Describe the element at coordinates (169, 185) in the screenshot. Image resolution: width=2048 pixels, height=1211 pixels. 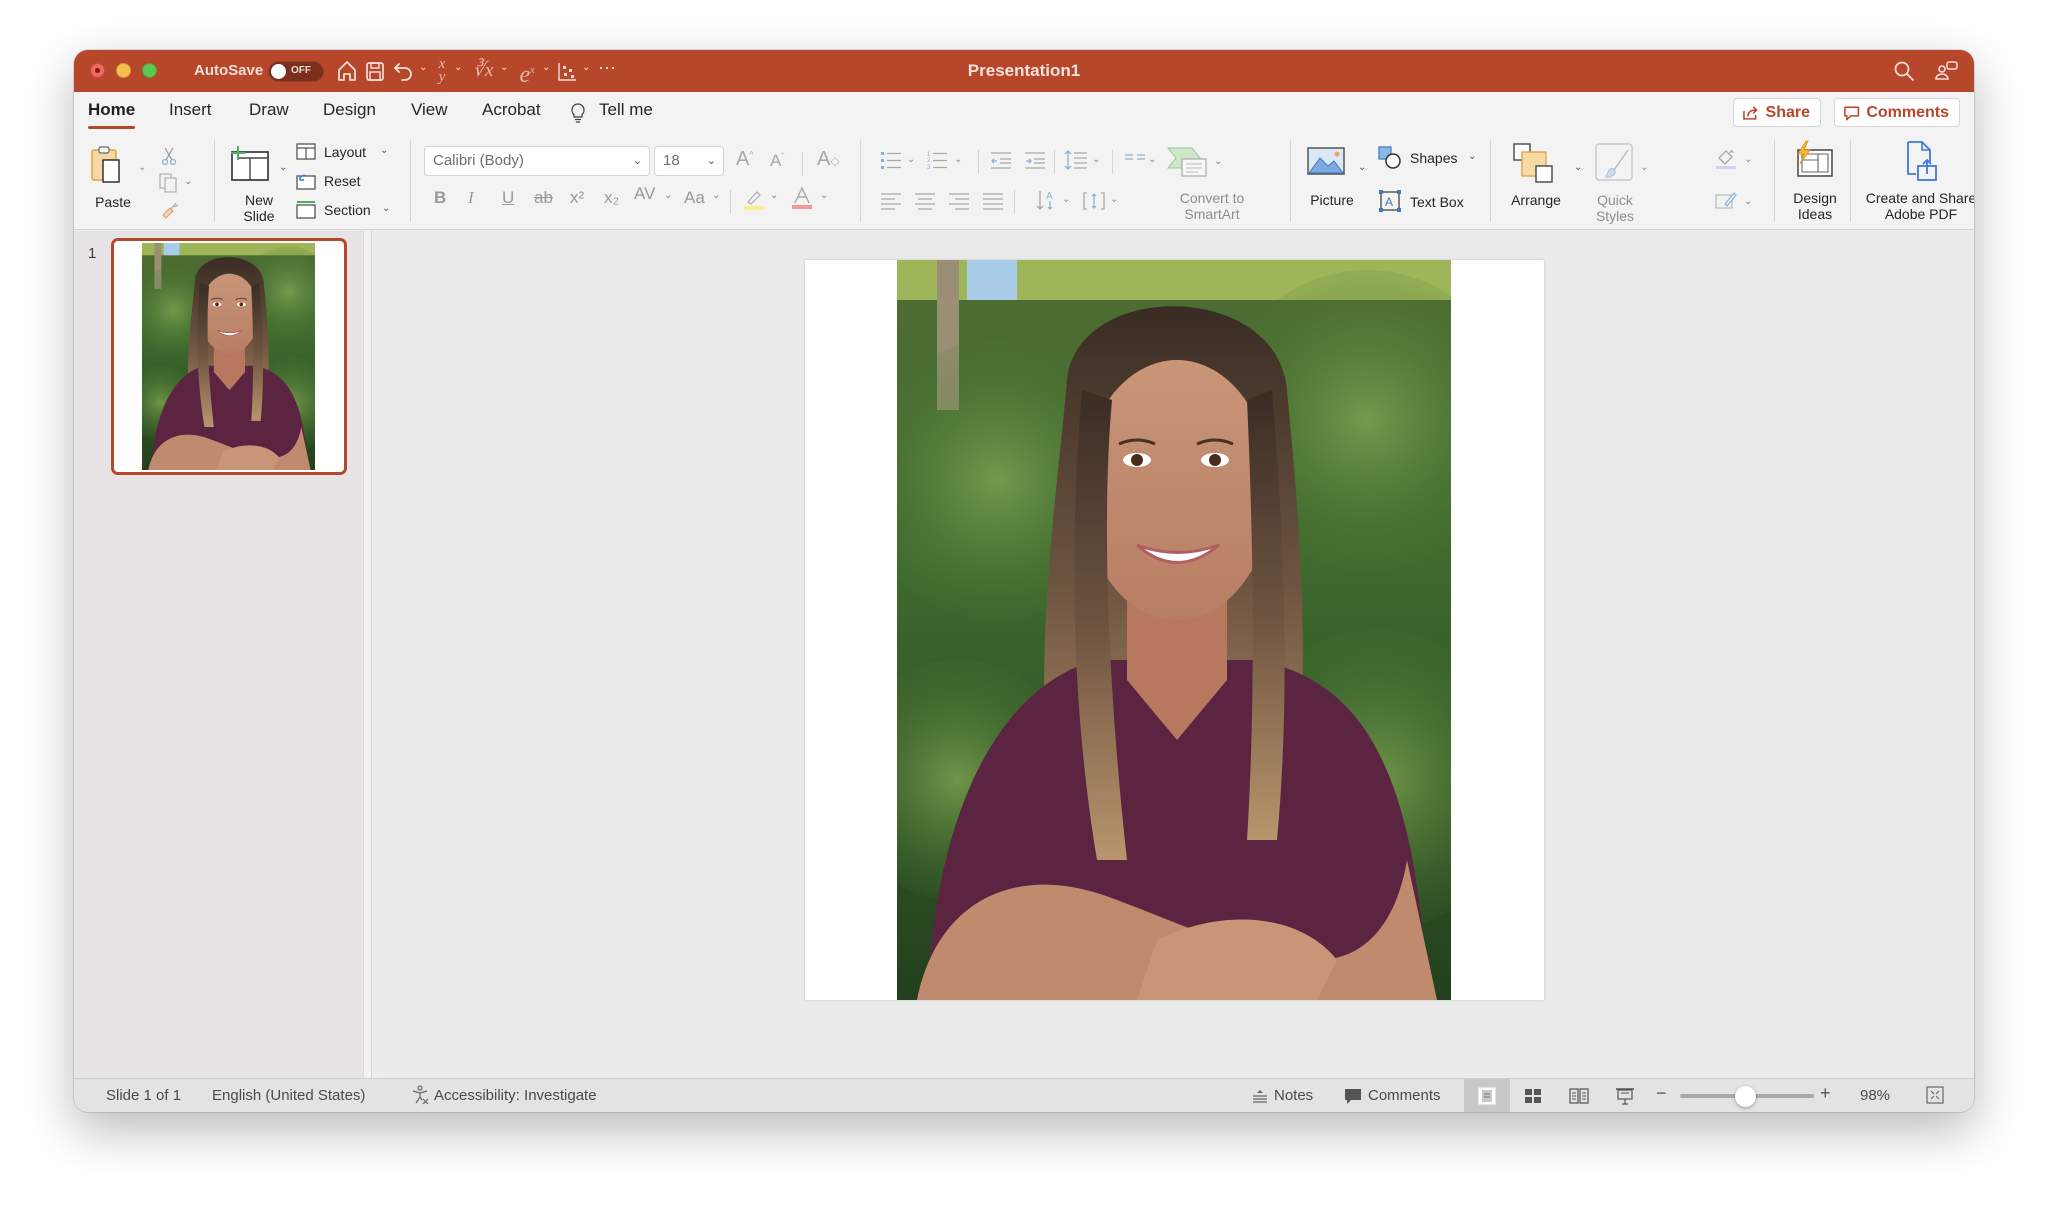
I see `copy-button` at that location.